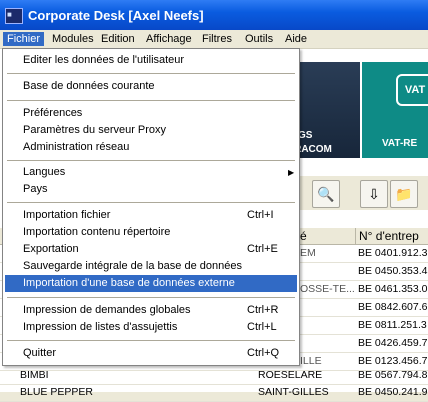 The height and width of the screenshot is (402, 428). I want to click on menu-item-quit: Quitter Ctrl+Q, so click(151, 353).